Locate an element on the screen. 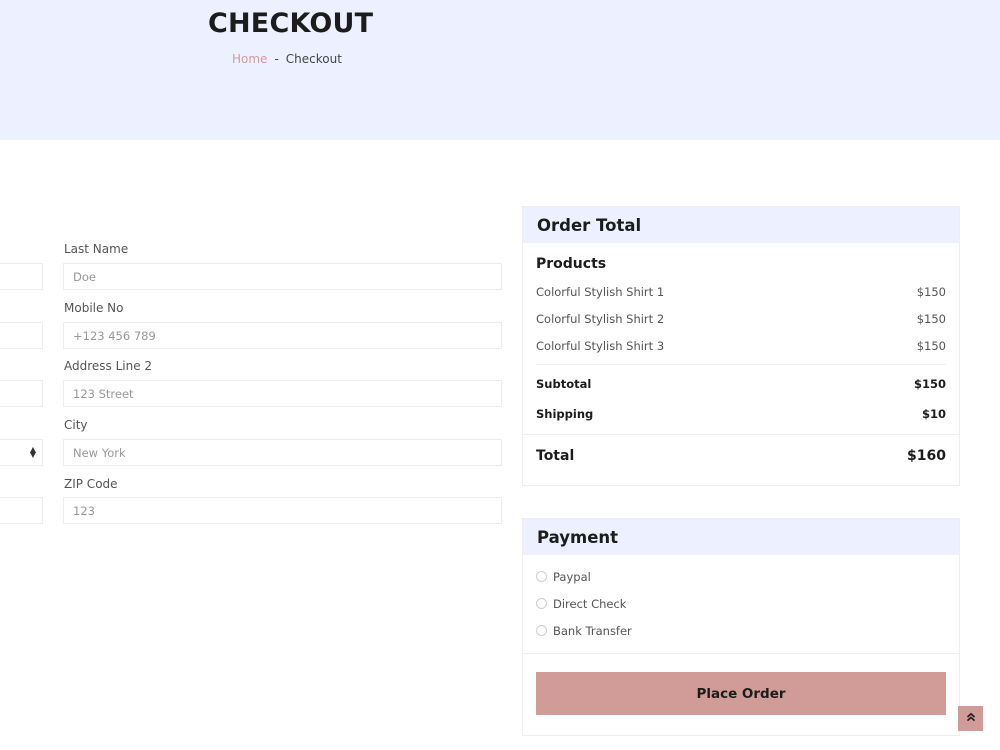  zip-code-field is located at coordinates (282, 510).